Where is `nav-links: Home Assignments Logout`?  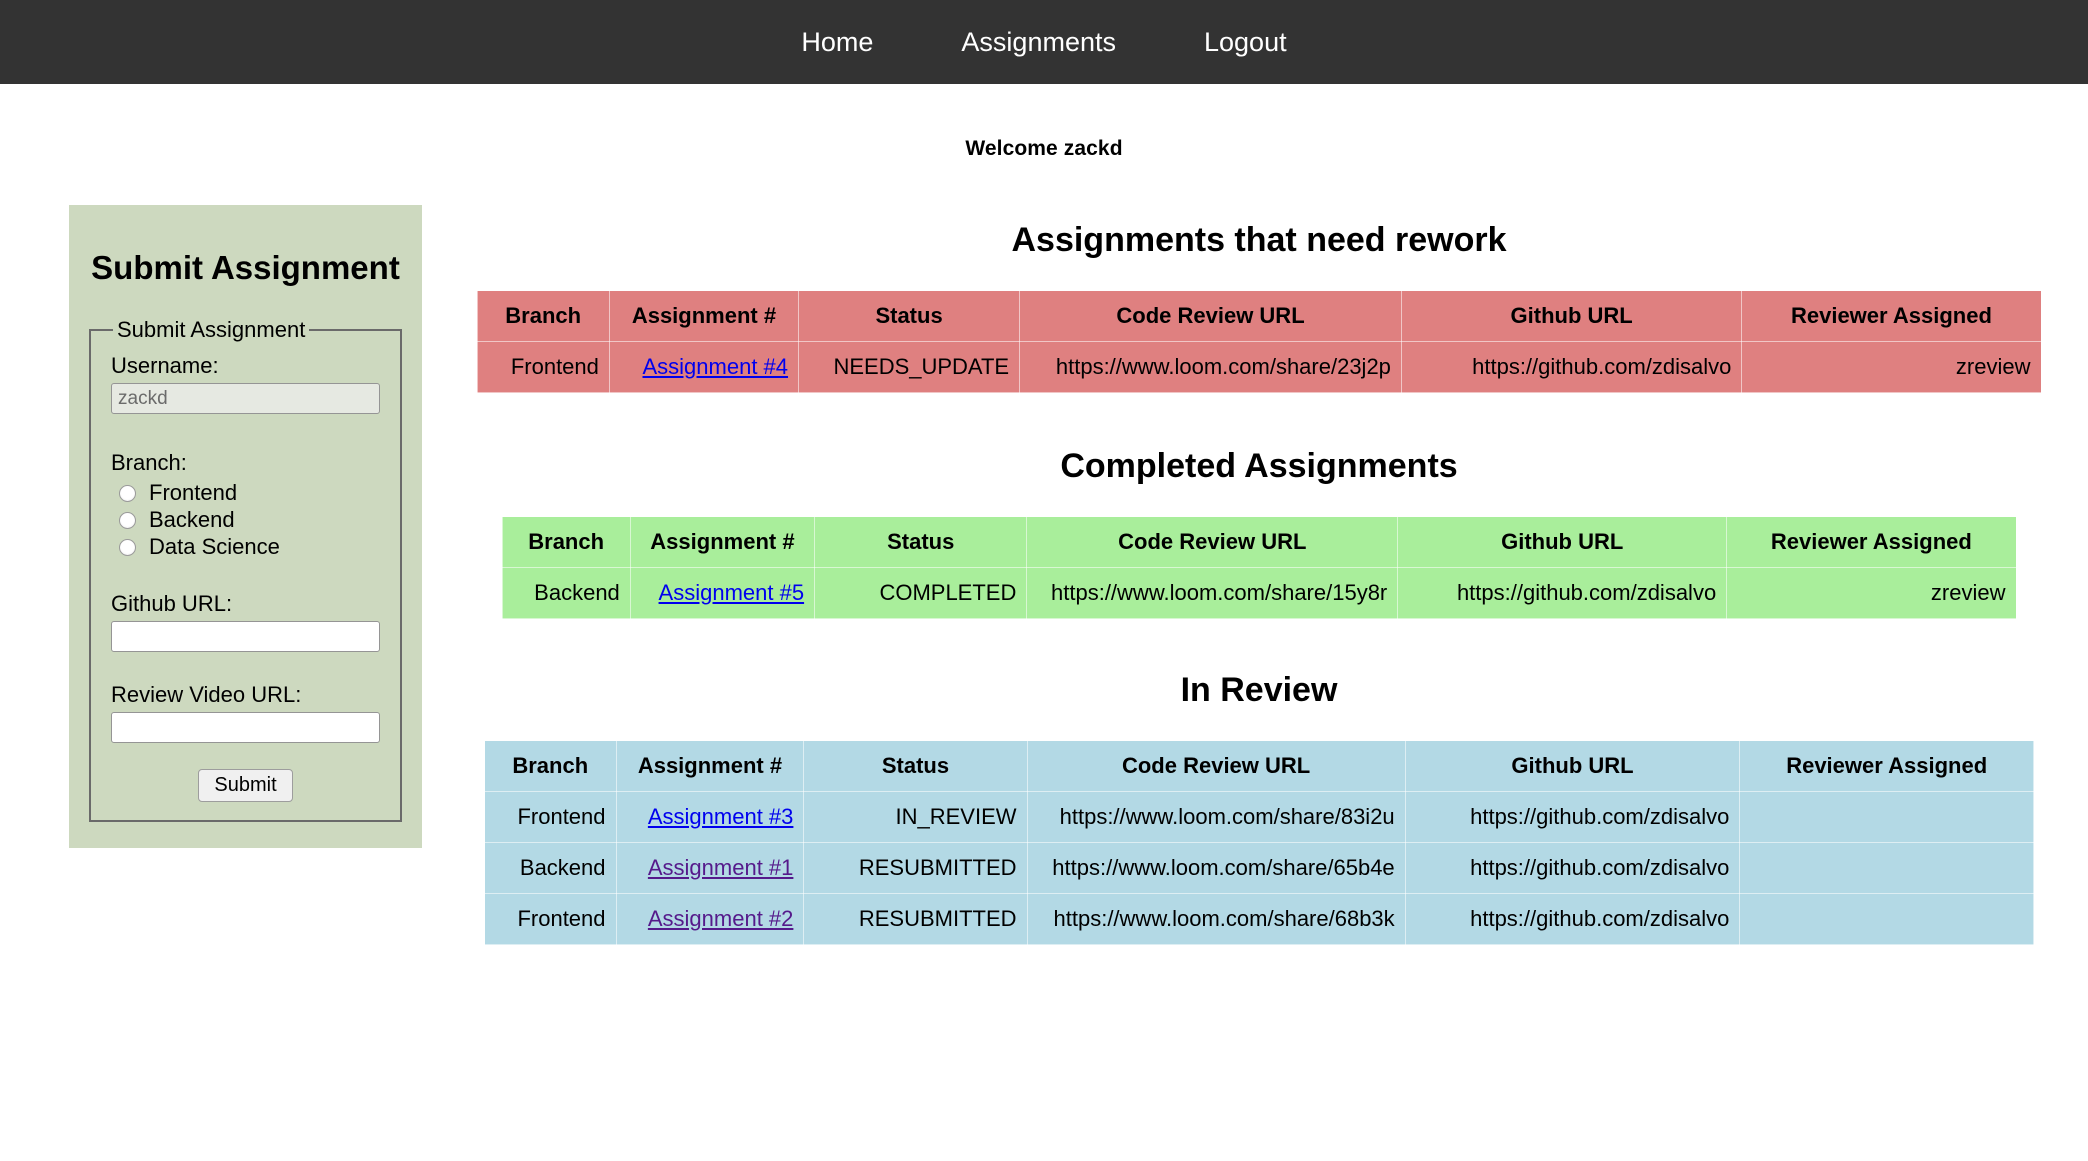
nav-links: Home Assignments Logout is located at coordinates (1043, 42).